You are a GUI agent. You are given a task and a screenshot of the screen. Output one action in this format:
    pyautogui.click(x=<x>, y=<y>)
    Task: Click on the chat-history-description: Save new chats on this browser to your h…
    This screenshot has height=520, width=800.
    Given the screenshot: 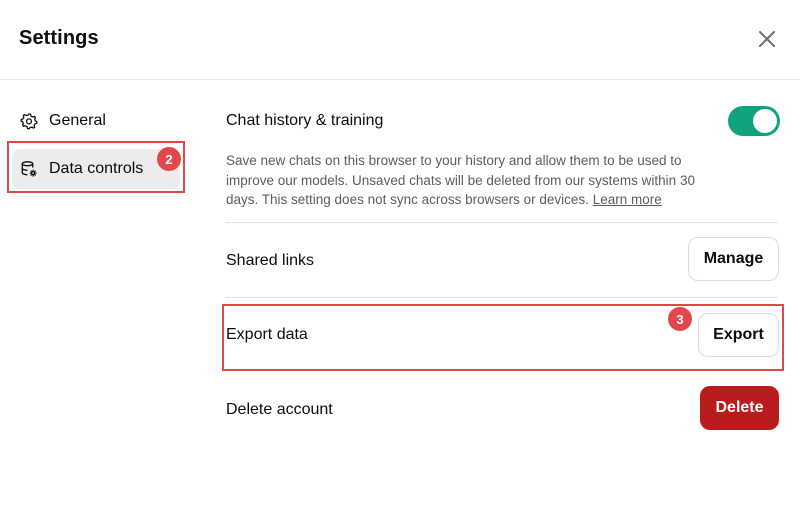 What is the action you would take?
    pyautogui.click(x=460, y=180)
    